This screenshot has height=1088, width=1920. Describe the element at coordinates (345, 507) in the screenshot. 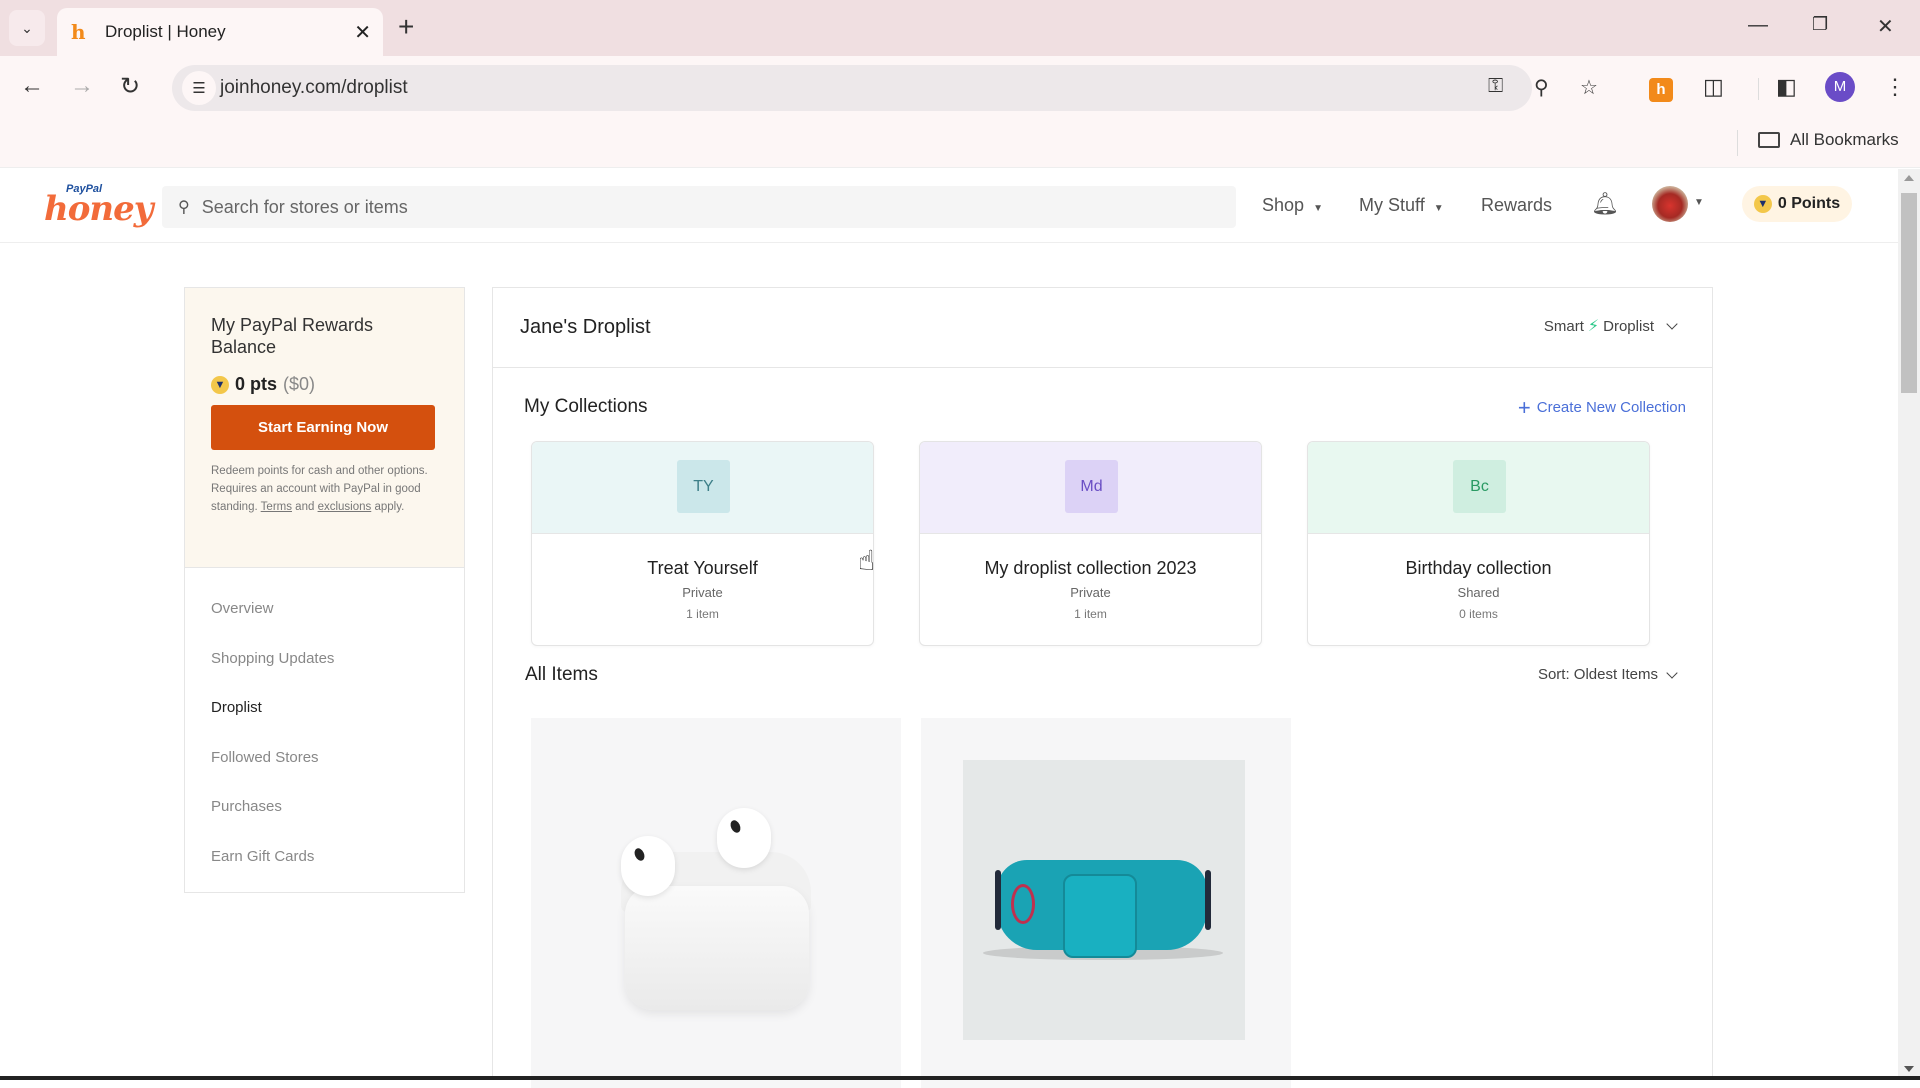

I see `exclusions-link: exclusions` at that location.